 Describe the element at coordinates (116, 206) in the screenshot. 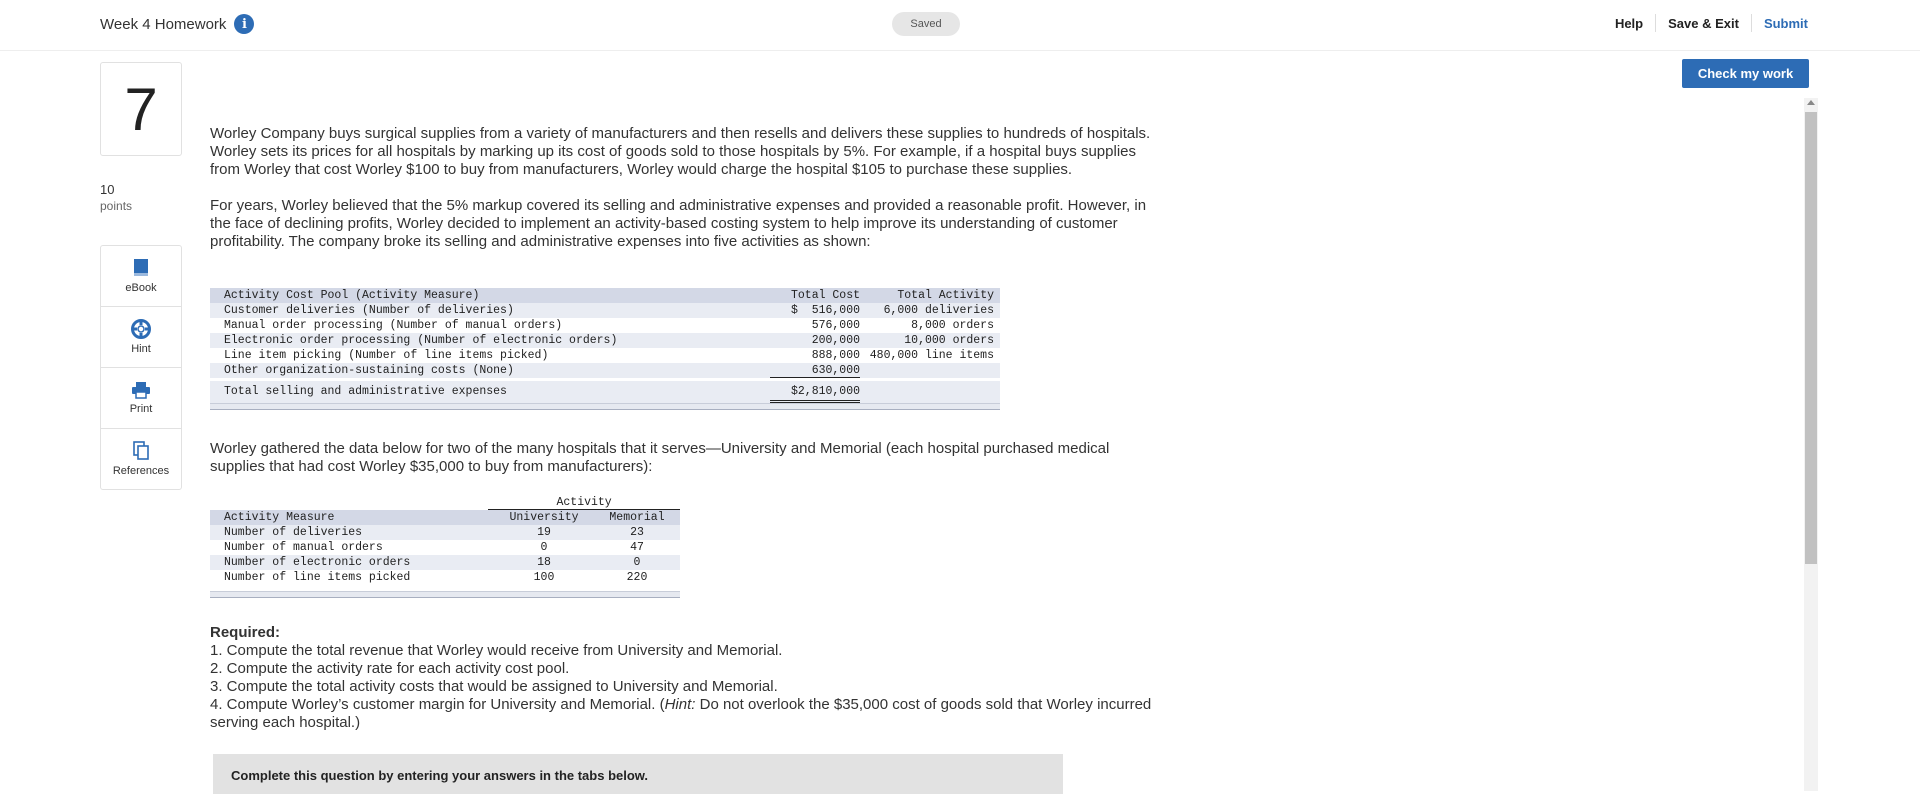

I see `points-label: points` at that location.